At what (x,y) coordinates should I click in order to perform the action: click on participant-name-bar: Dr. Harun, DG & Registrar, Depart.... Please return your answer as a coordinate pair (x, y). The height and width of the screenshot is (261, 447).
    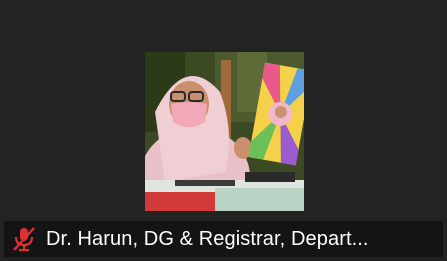
    Looking at the image, I should click on (223, 239).